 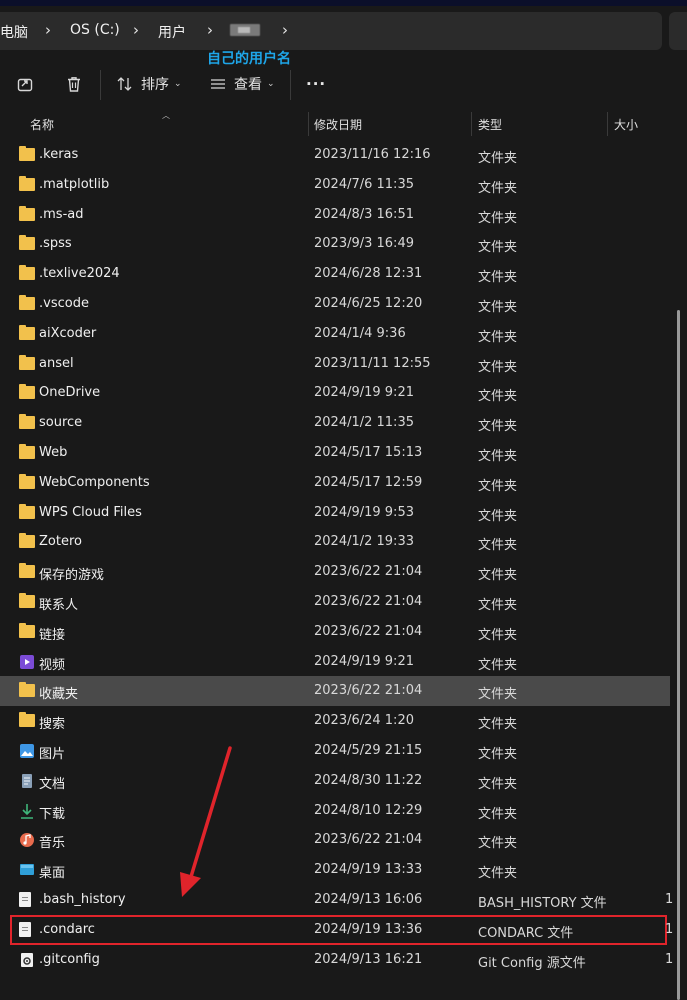 I want to click on file-row: source 2024/1/2 11:35 文件夹, so click(x=334, y=423).